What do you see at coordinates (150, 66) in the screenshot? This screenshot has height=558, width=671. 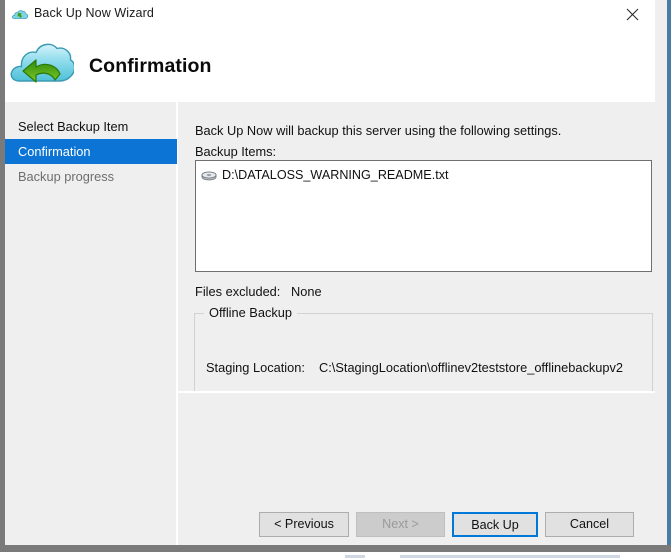 I see `page-title: Confirmation` at bounding box center [150, 66].